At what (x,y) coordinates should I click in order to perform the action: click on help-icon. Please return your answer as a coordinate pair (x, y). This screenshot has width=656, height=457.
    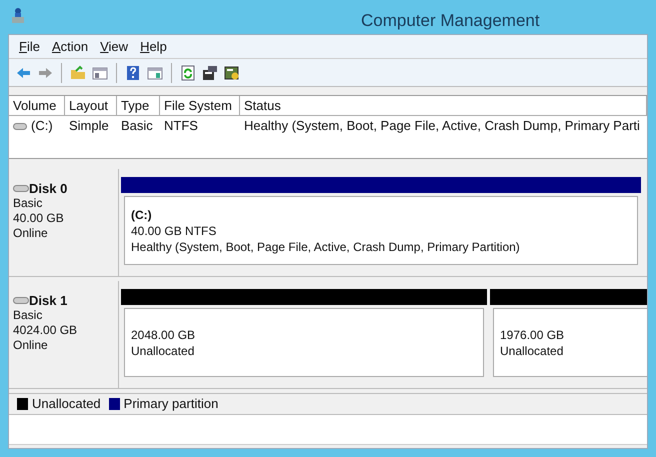
    Looking at the image, I should click on (133, 72).